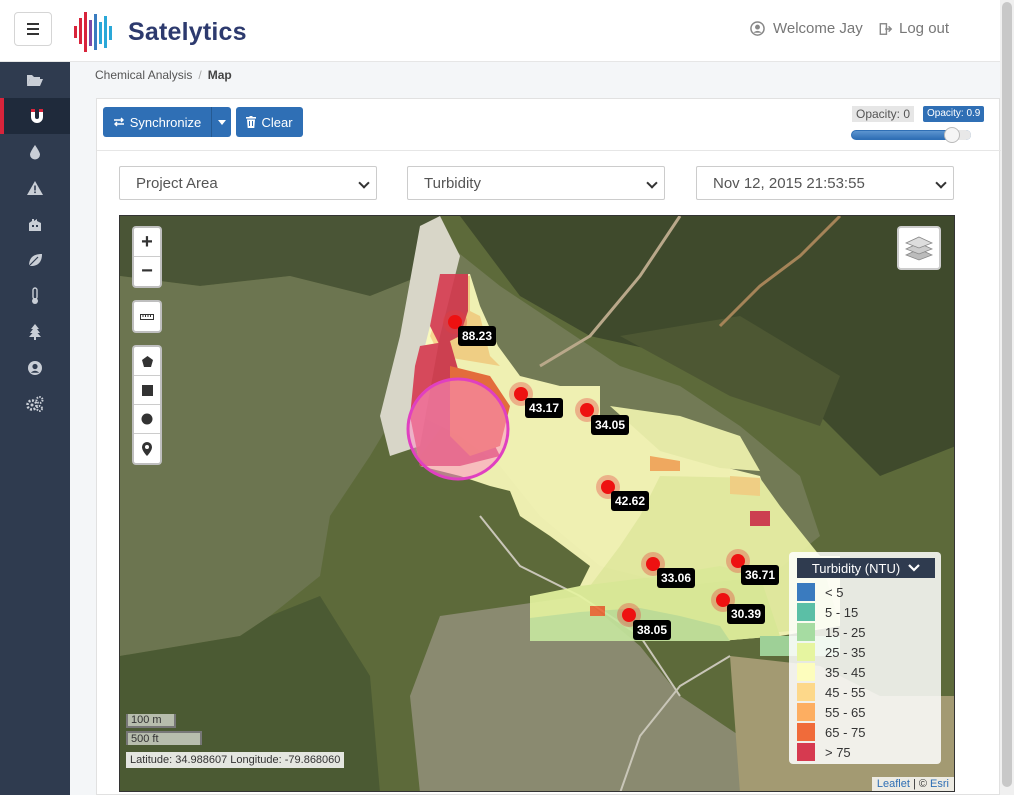  I want to click on synchronize-button: Synchronize, so click(157, 122).